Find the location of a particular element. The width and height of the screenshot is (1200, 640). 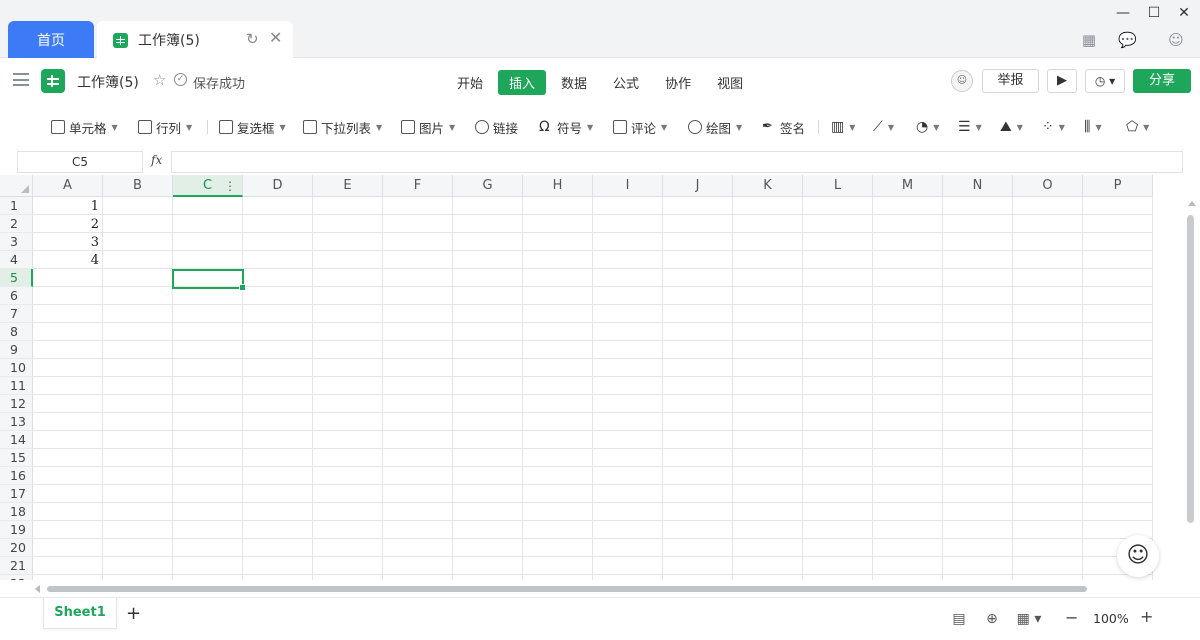

tab-formula: 公式 is located at coordinates (626, 82).